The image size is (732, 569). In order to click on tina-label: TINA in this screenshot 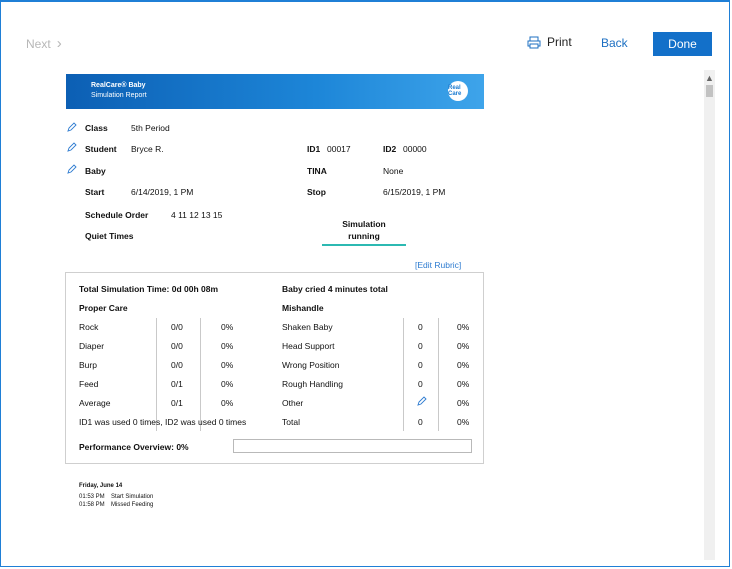, I will do `click(317, 171)`.